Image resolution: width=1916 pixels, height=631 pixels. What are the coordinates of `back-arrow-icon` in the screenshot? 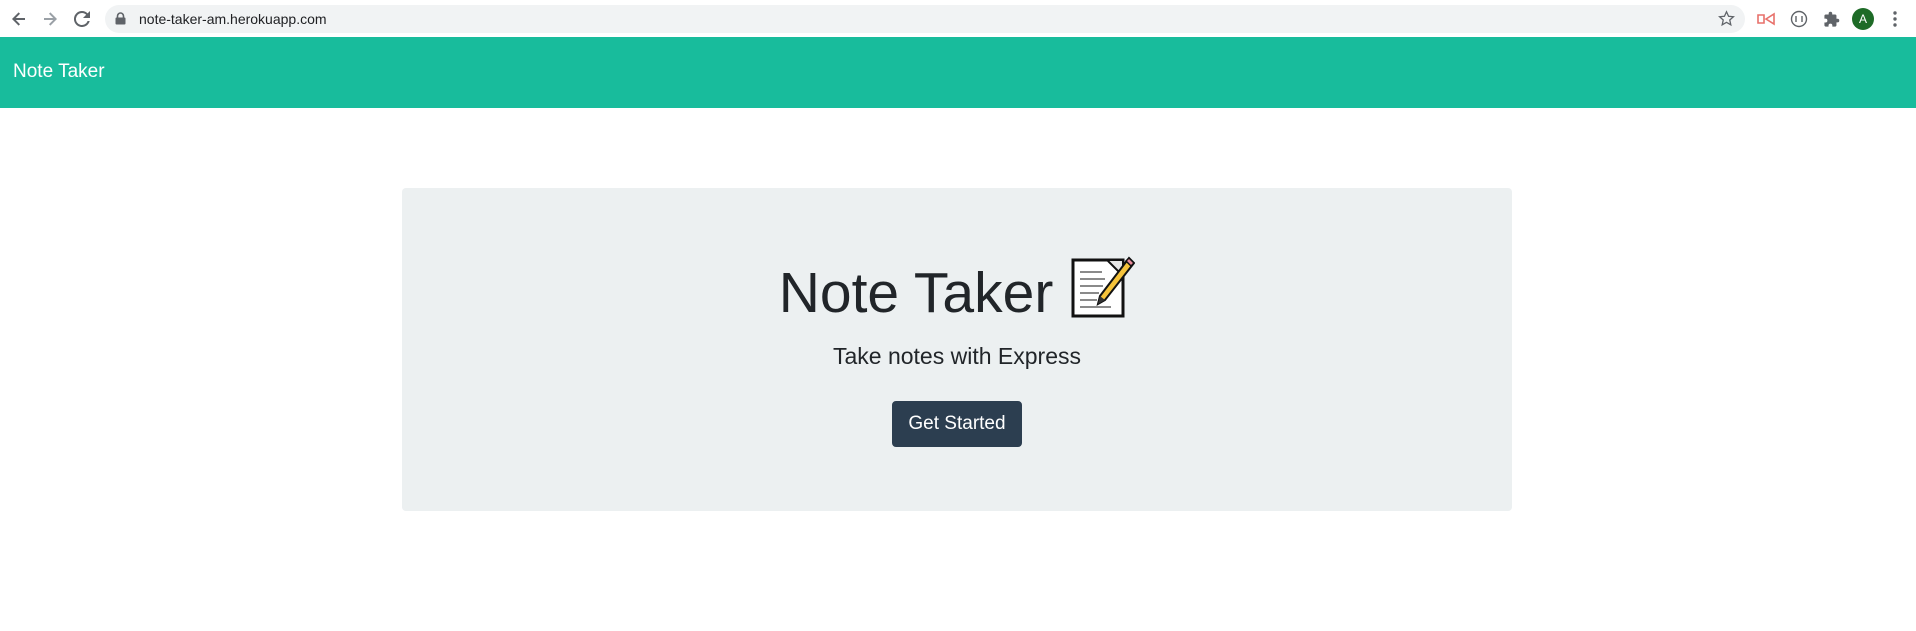 It's located at (19, 19).